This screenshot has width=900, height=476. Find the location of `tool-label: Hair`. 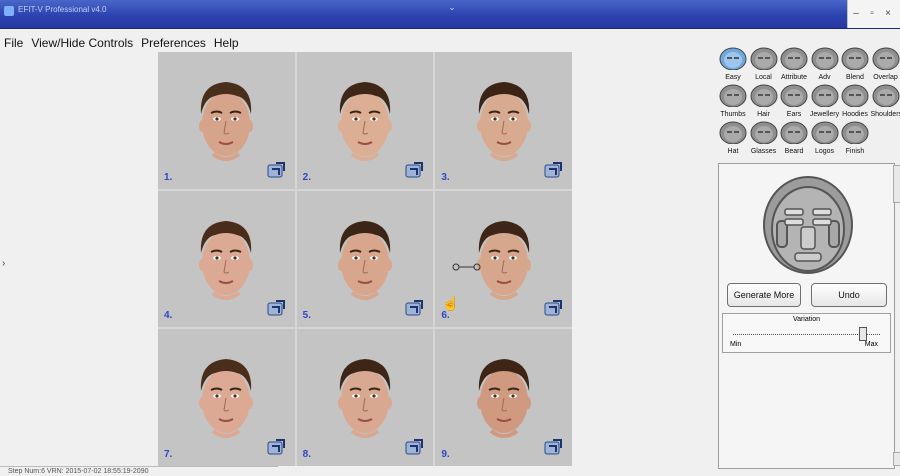

tool-label: Hair is located at coordinates (764, 114).